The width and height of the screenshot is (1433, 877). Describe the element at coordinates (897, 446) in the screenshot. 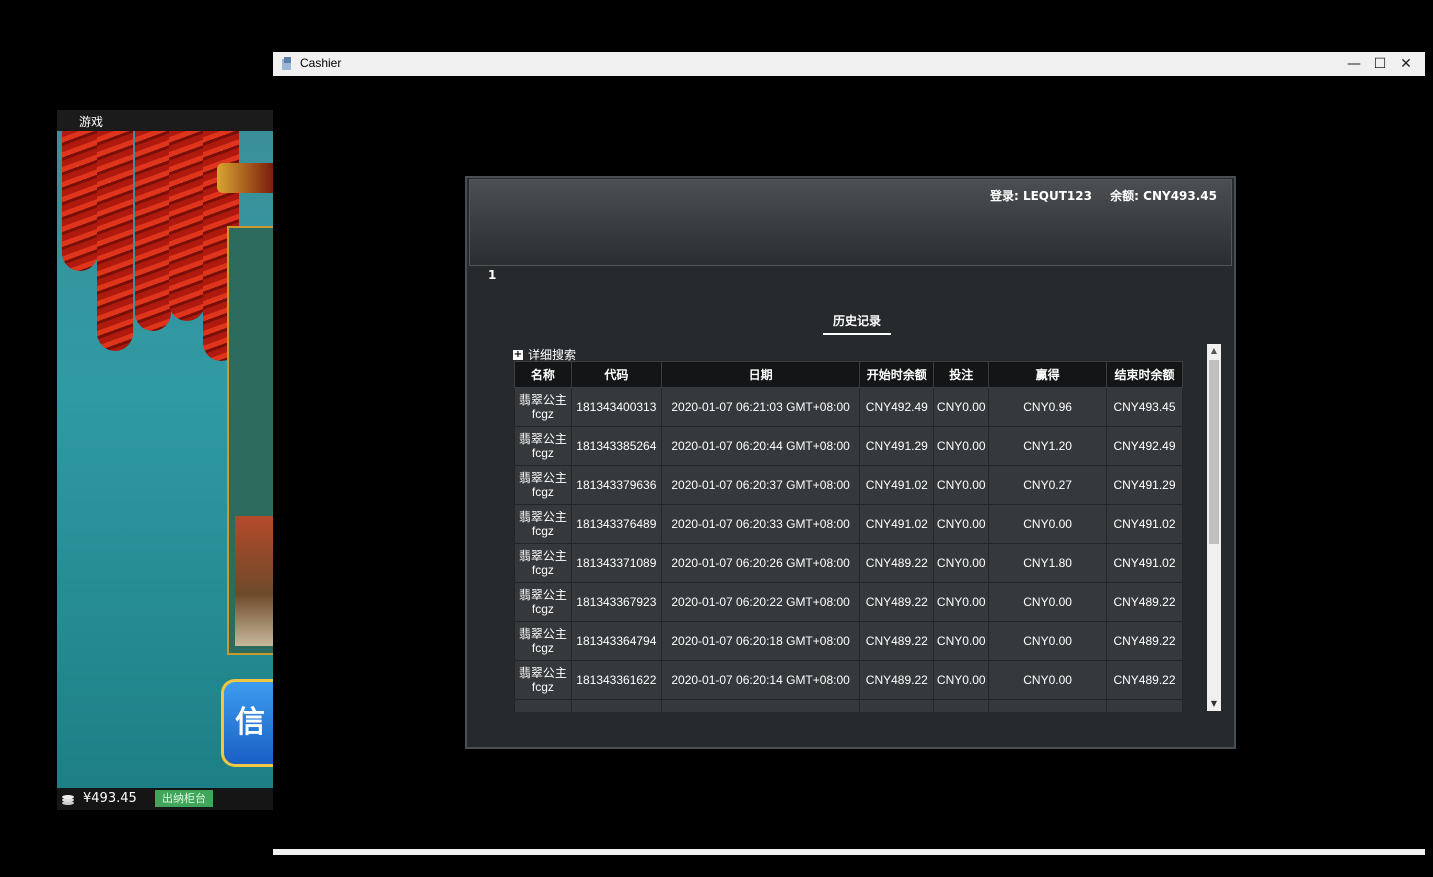

I see `cell-start-balance: CNY491.29` at that location.